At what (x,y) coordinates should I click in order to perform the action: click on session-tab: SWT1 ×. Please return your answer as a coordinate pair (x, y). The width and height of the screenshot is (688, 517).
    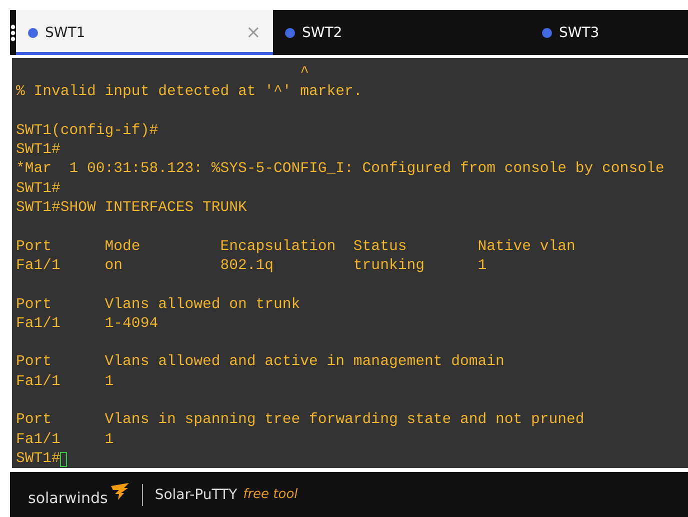
    Looking at the image, I should click on (144, 32).